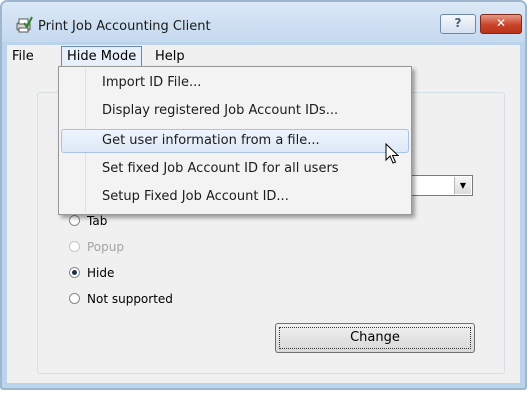 The height and width of the screenshot is (394, 531). I want to click on menu-file: File, so click(23, 56).